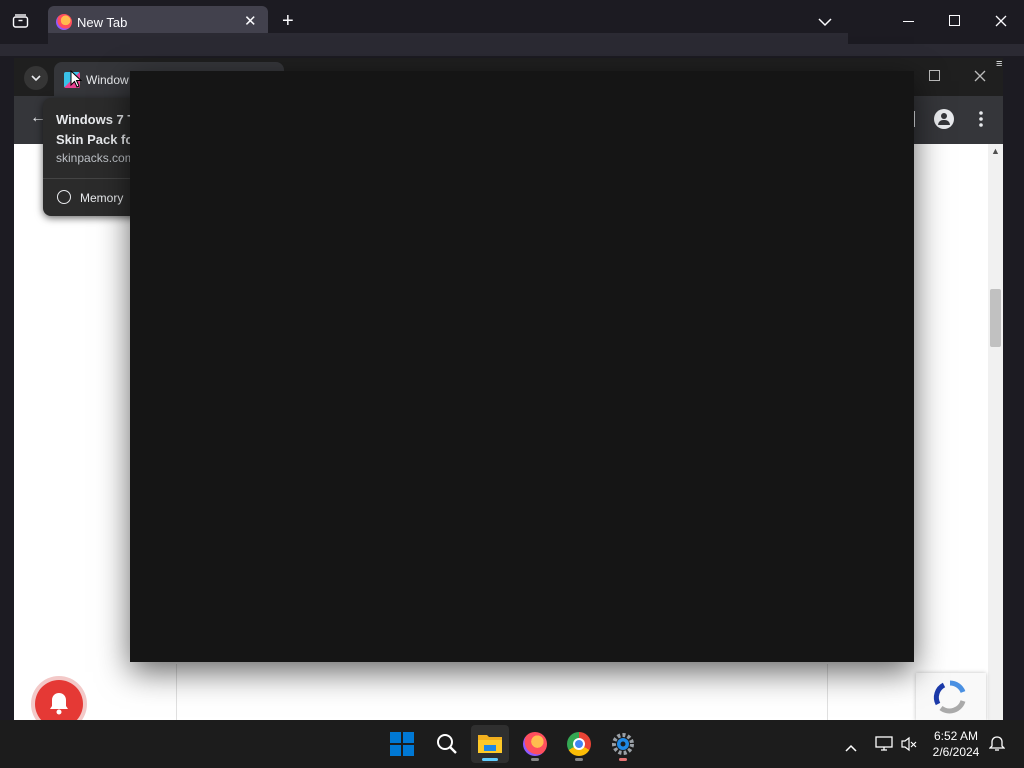  Describe the element at coordinates (95, 158) in the screenshot. I see `hover-card-domain: skinpacks.com` at that location.